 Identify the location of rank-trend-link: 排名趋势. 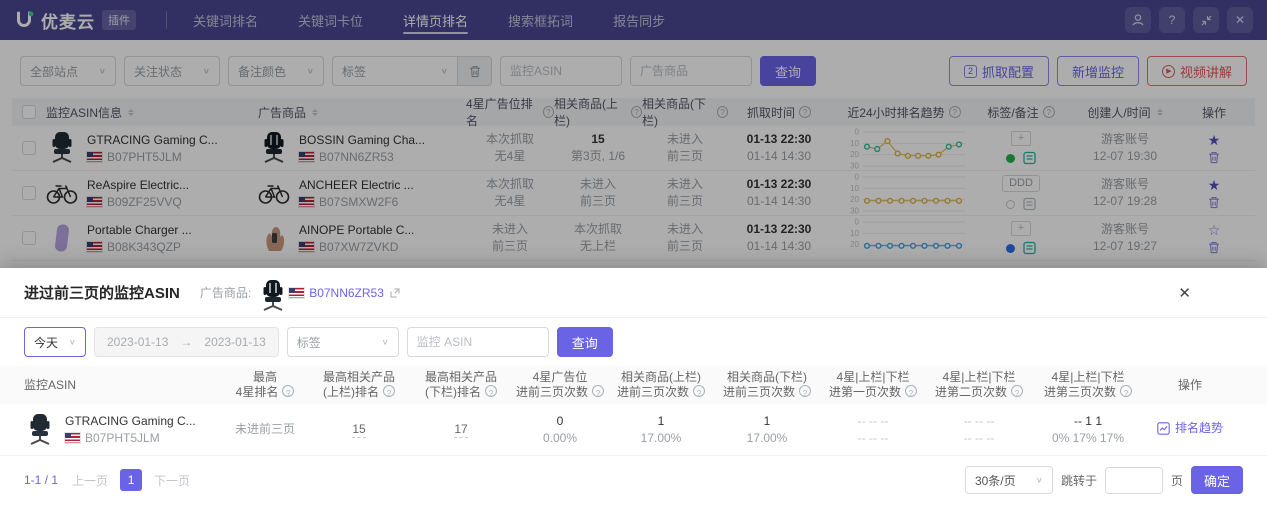
(1190, 428).